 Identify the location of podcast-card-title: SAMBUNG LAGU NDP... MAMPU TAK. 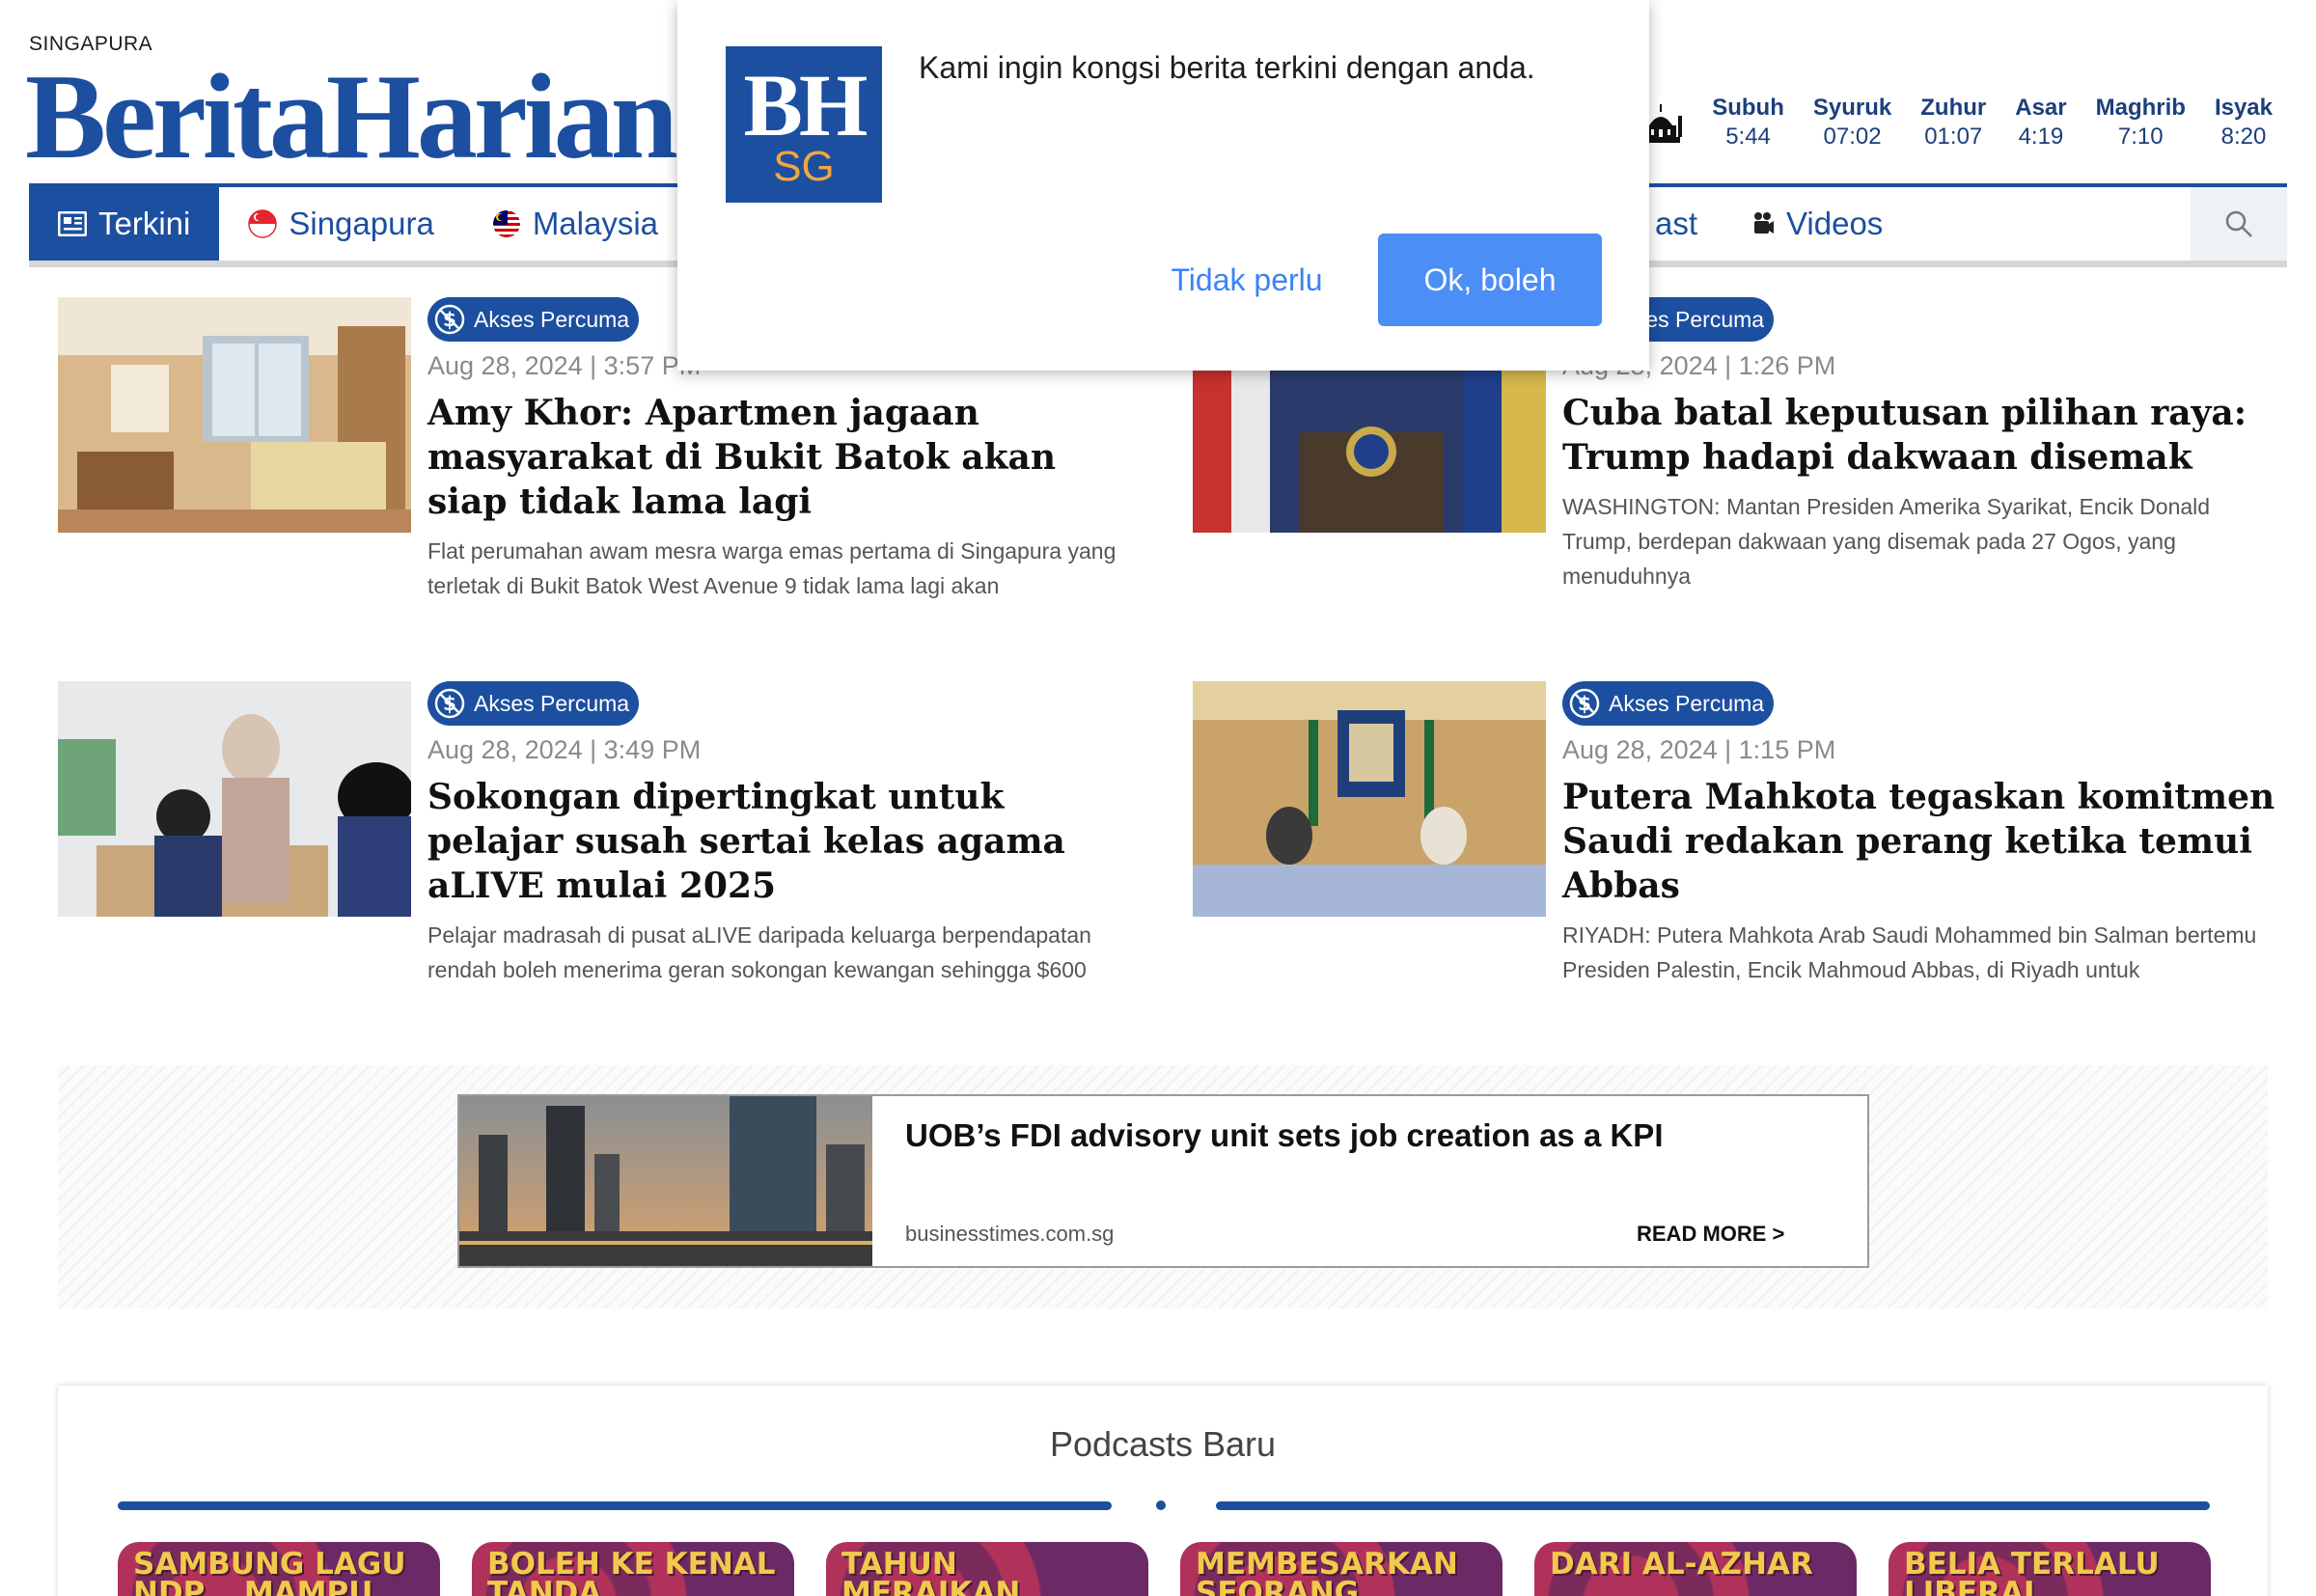
(269, 1572).